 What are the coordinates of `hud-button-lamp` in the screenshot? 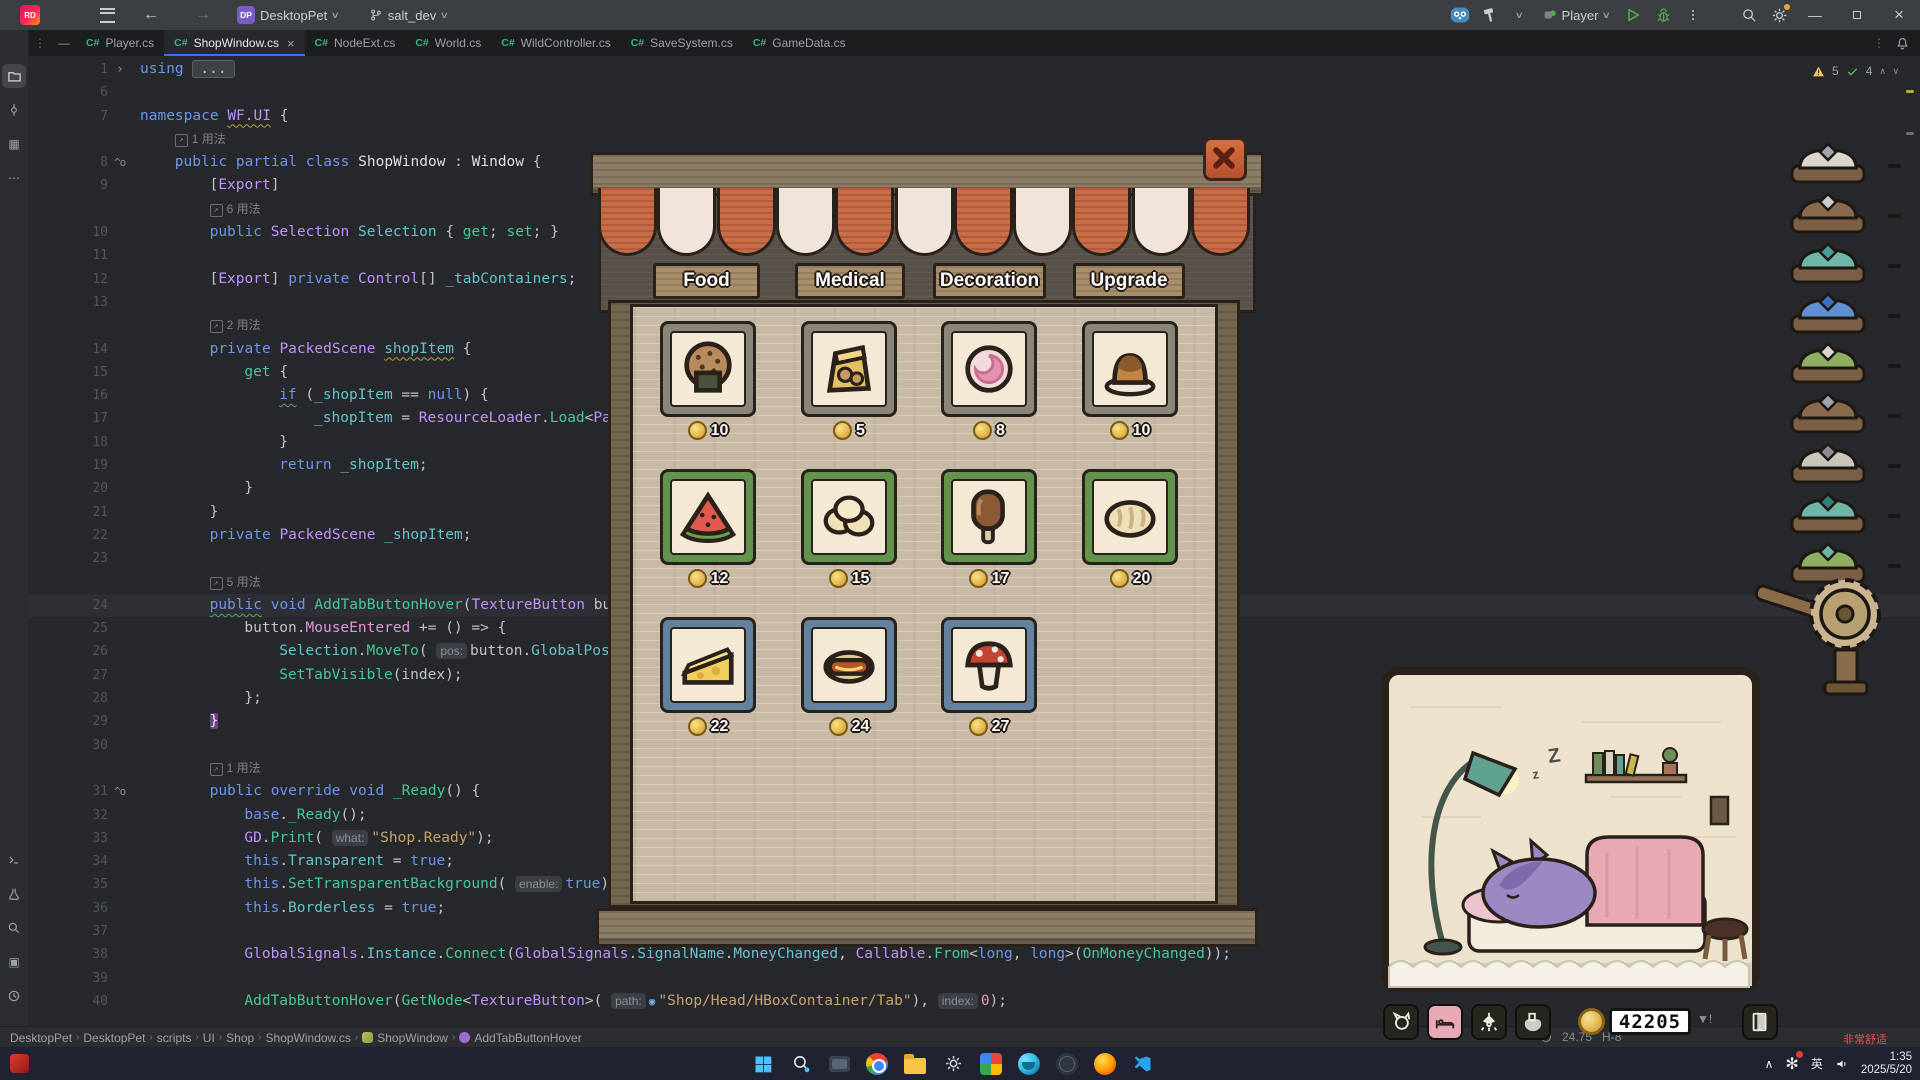 It's located at (1489, 1022).